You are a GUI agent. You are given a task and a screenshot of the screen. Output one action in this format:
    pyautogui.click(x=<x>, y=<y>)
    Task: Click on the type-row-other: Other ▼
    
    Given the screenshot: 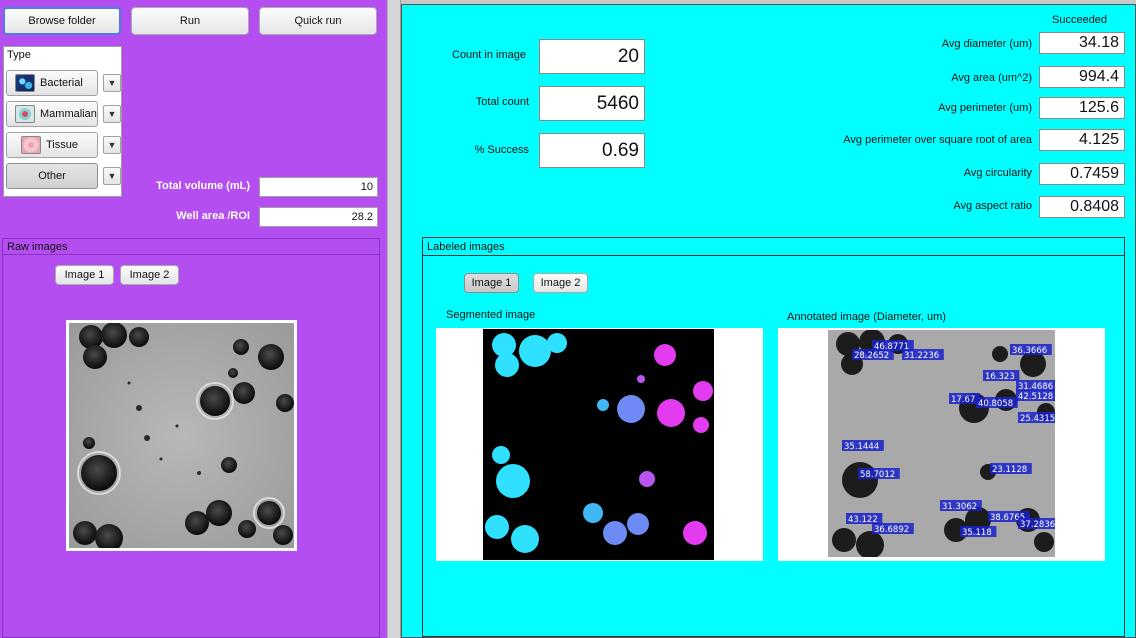 What is the action you would take?
    pyautogui.click(x=63, y=176)
    